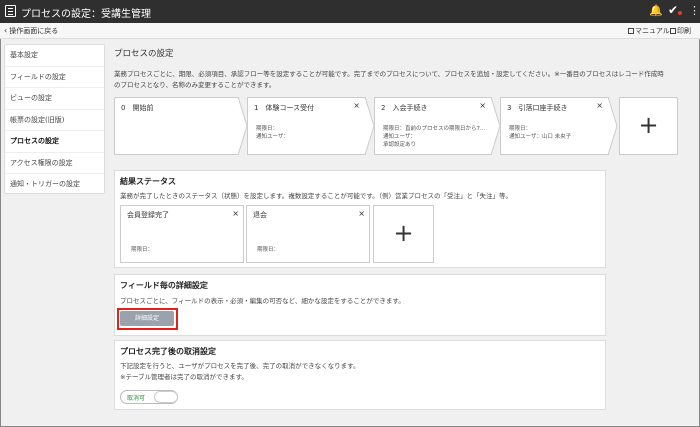  What do you see at coordinates (240, 366) in the screenshot?
I see `cancel-setting-description-1: 下記設定を行うと、ユーザがプロセスを完了後、完了の取消ができなくなります。` at bounding box center [240, 366].